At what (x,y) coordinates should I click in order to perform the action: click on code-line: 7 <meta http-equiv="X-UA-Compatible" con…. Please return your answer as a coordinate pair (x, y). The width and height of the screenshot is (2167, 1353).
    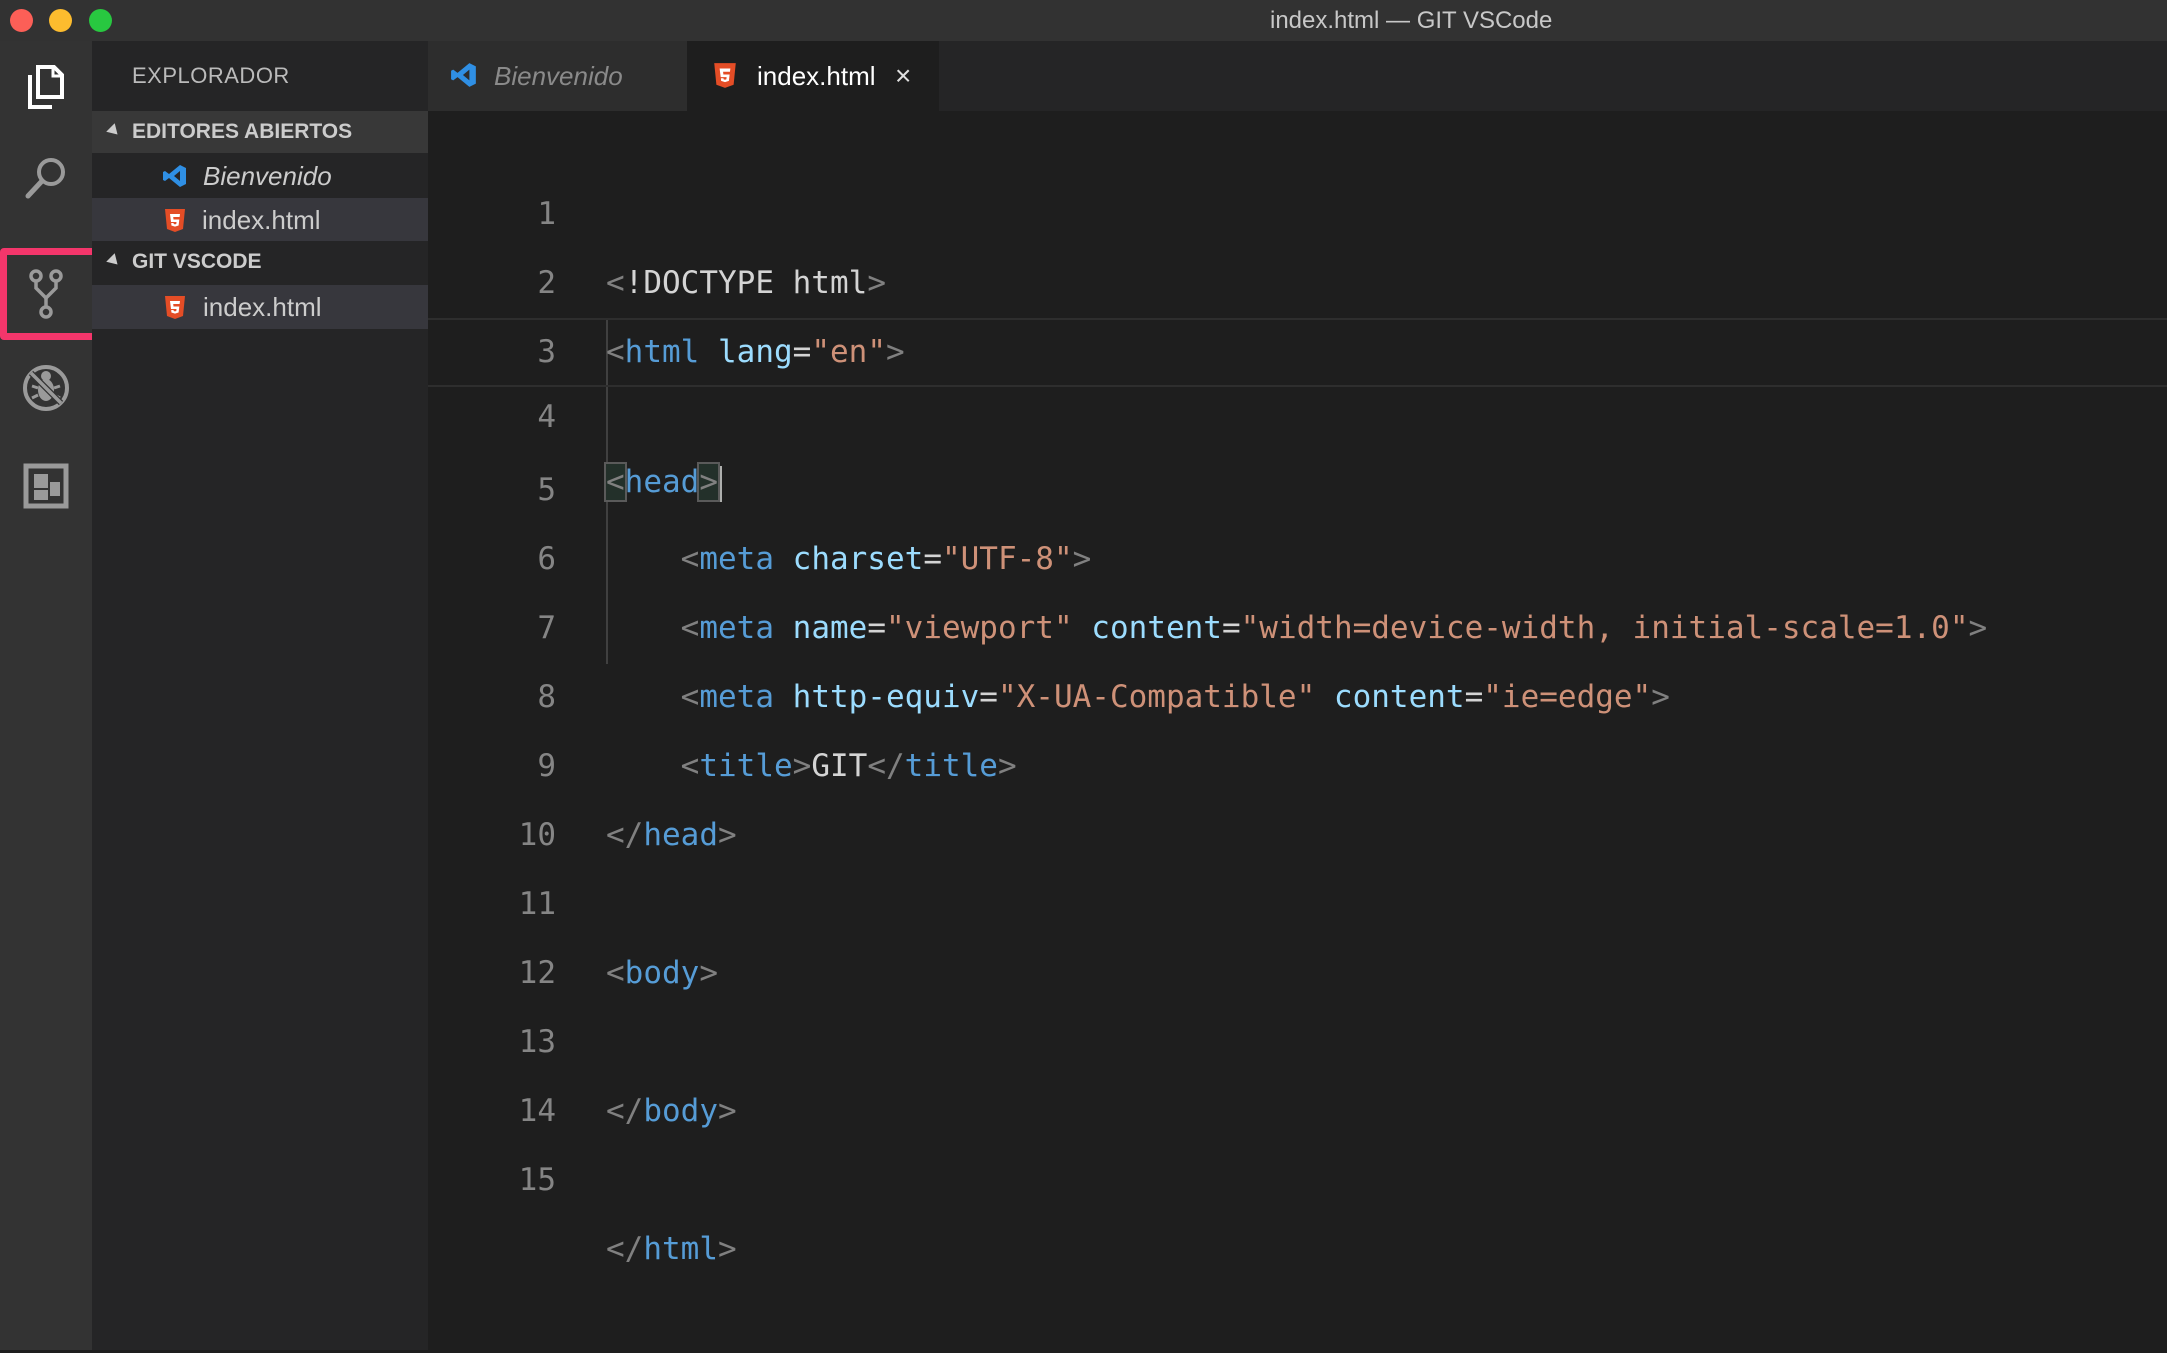
    Looking at the image, I should click on (1297, 620).